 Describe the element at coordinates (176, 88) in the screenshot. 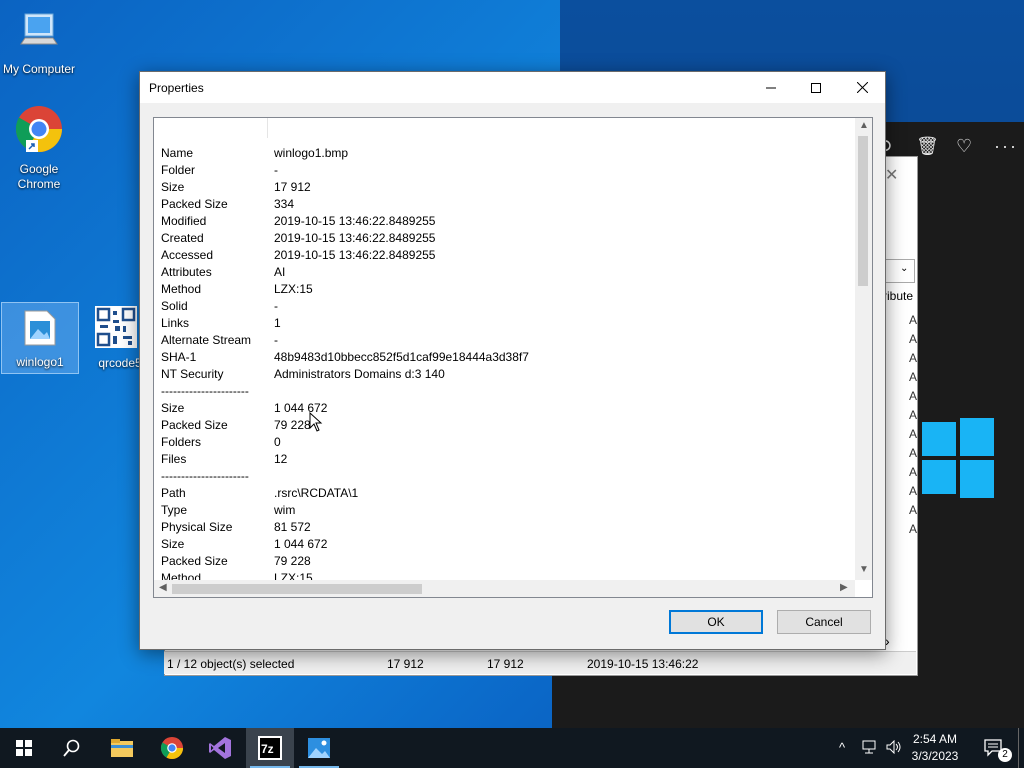

I see `dialog-title: Properties` at that location.